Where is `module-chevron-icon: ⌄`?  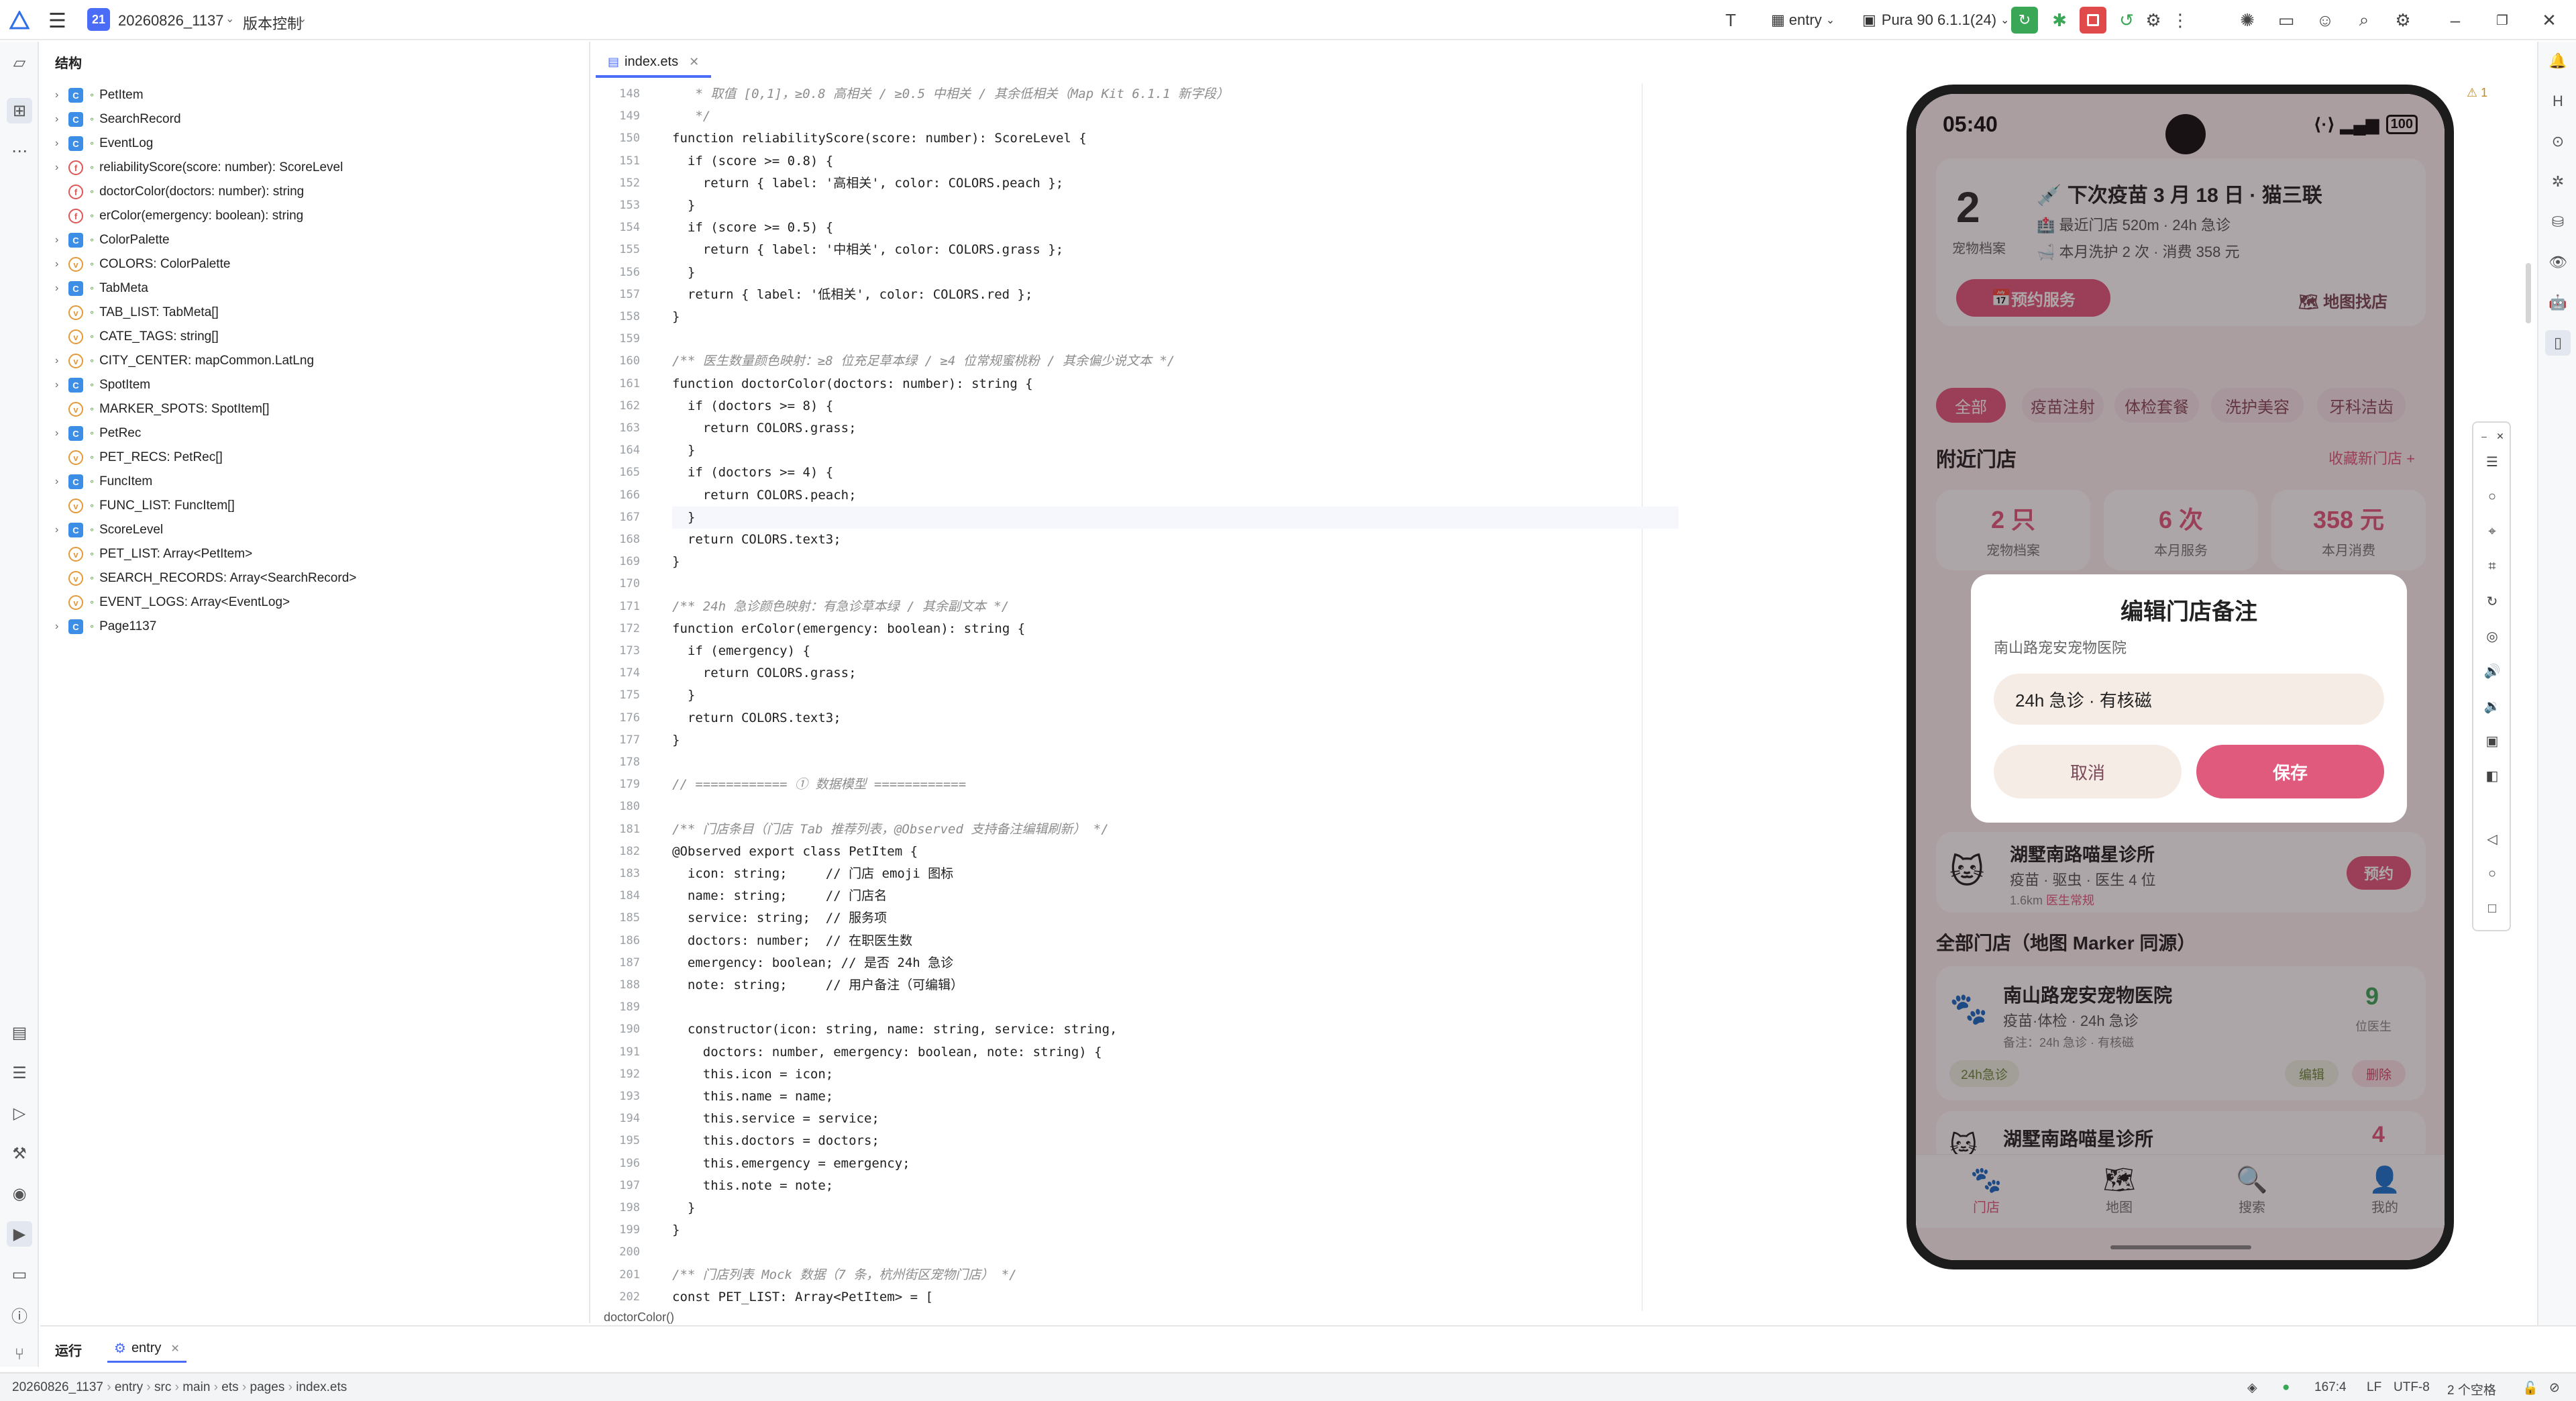
module-chevron-icon: ⌄ is located at coordinates (1830, 20).